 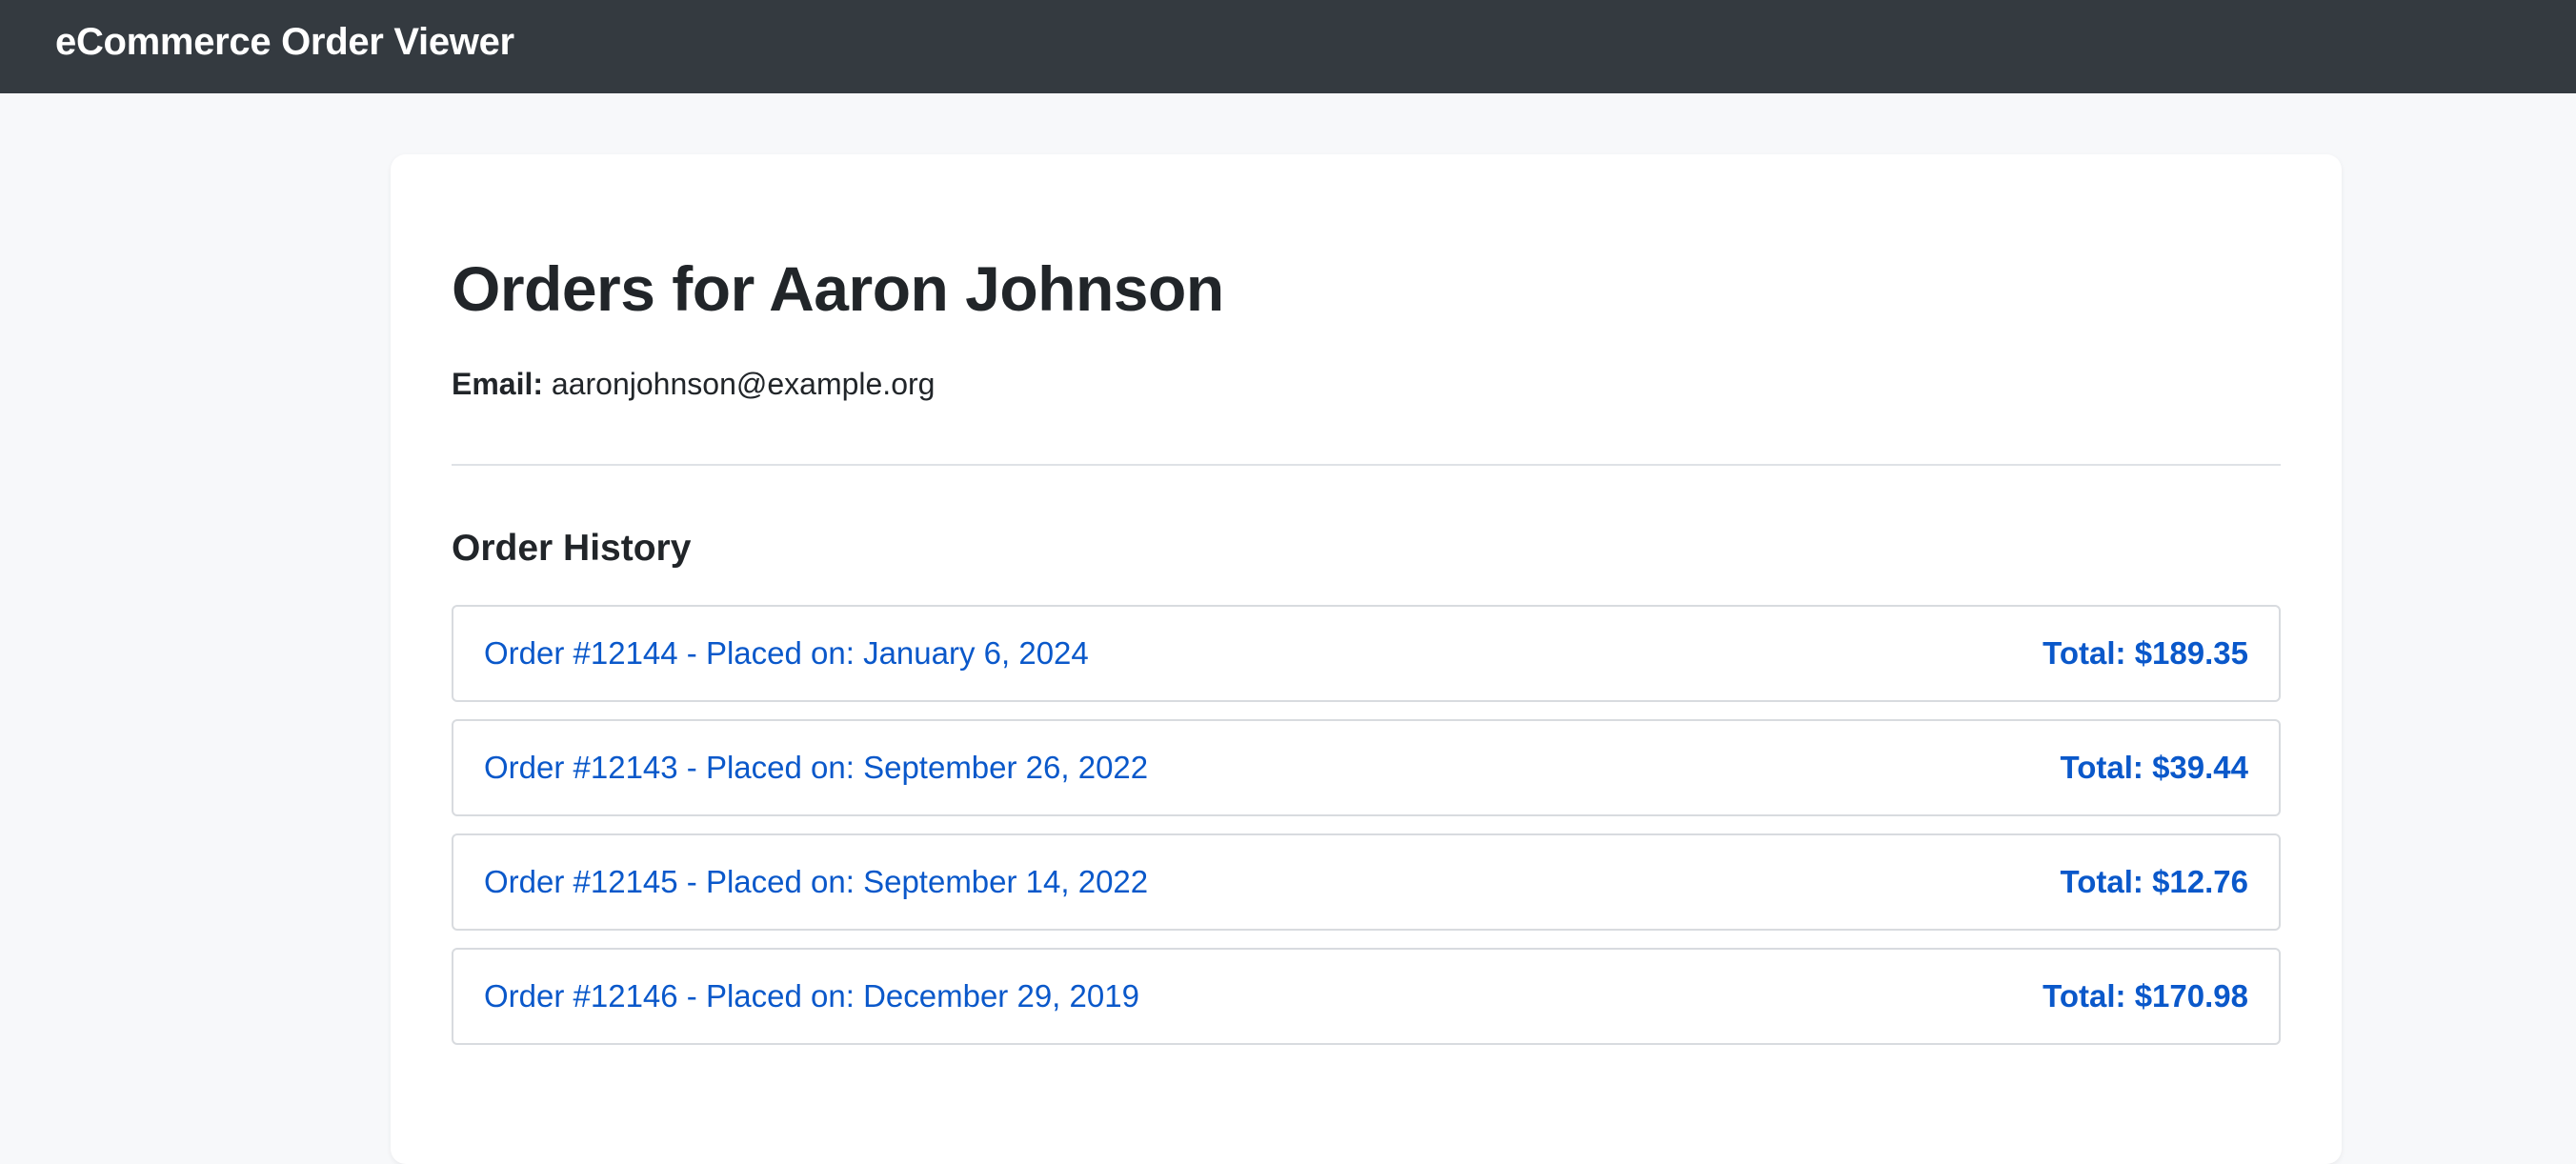 I want to click on page-title: Orders for Aaron Johnson, so click(x=838, y=288).